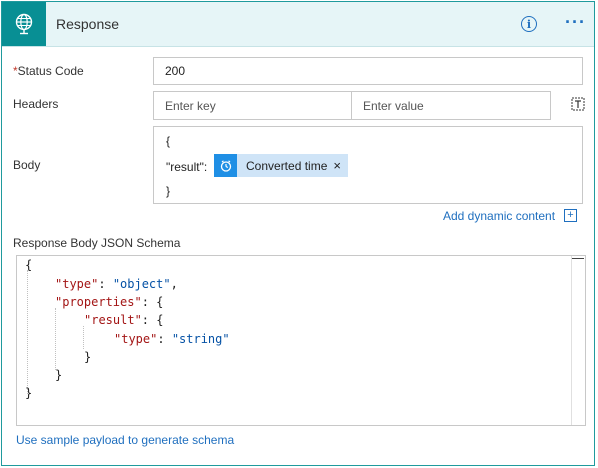  I want to click on code-line-6: }, so click(87, 357).